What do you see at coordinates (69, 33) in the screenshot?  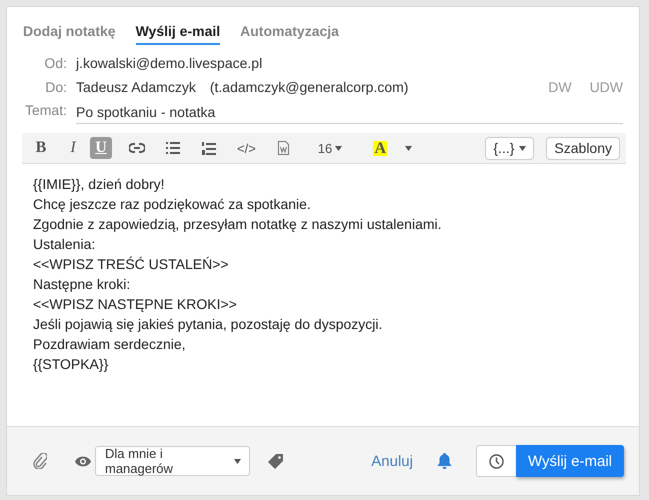 I see `tab: Dodaj notatkę` at bounding box center [69, 33].